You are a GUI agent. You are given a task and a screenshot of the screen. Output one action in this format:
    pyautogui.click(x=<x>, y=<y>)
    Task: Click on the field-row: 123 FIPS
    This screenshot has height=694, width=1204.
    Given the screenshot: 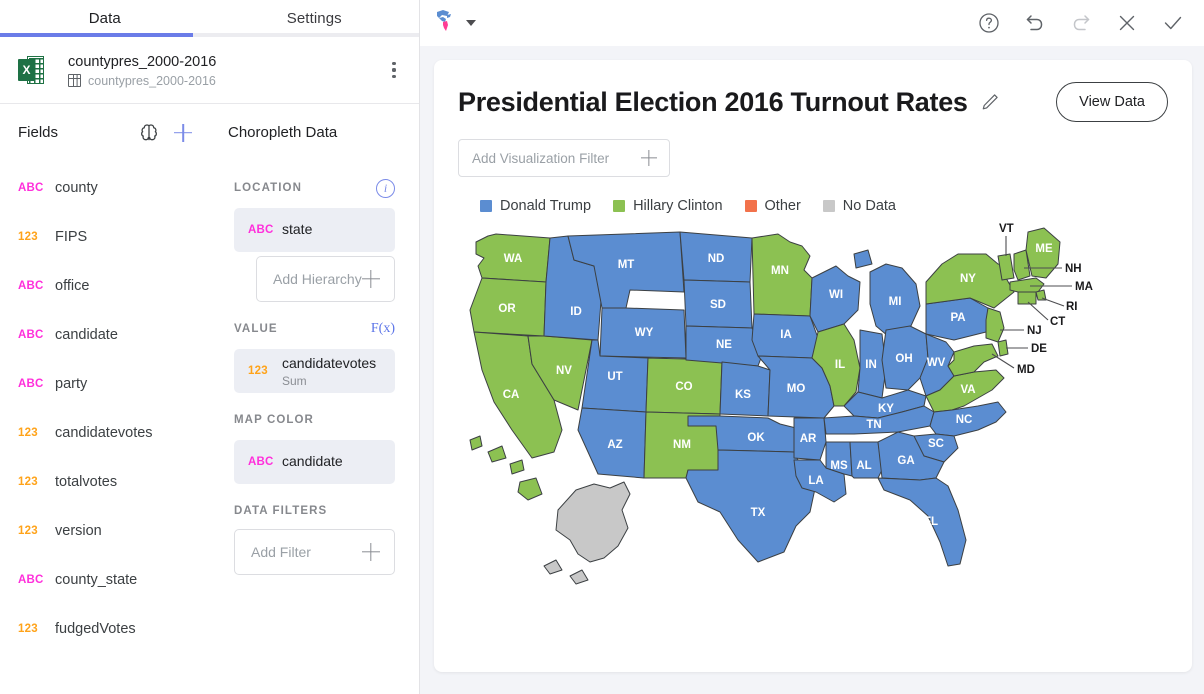 What is the action you would take?
    pyautogui.click(x=105, y=236)
    